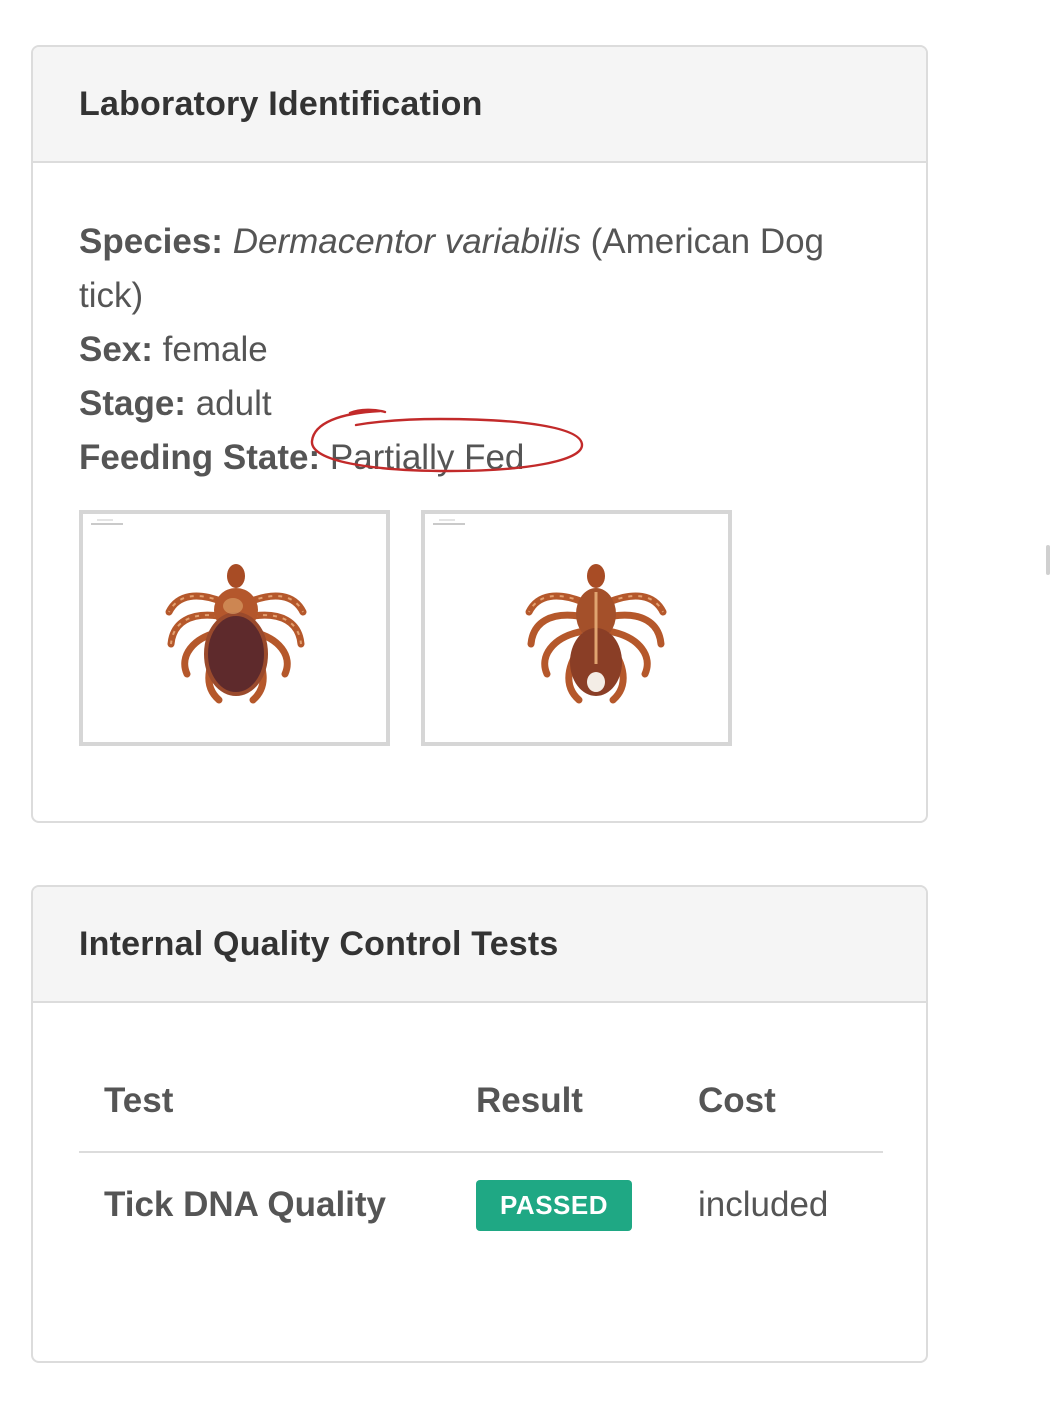  I want to click on panel-title: Laboratory Identification, so click(281, 103).